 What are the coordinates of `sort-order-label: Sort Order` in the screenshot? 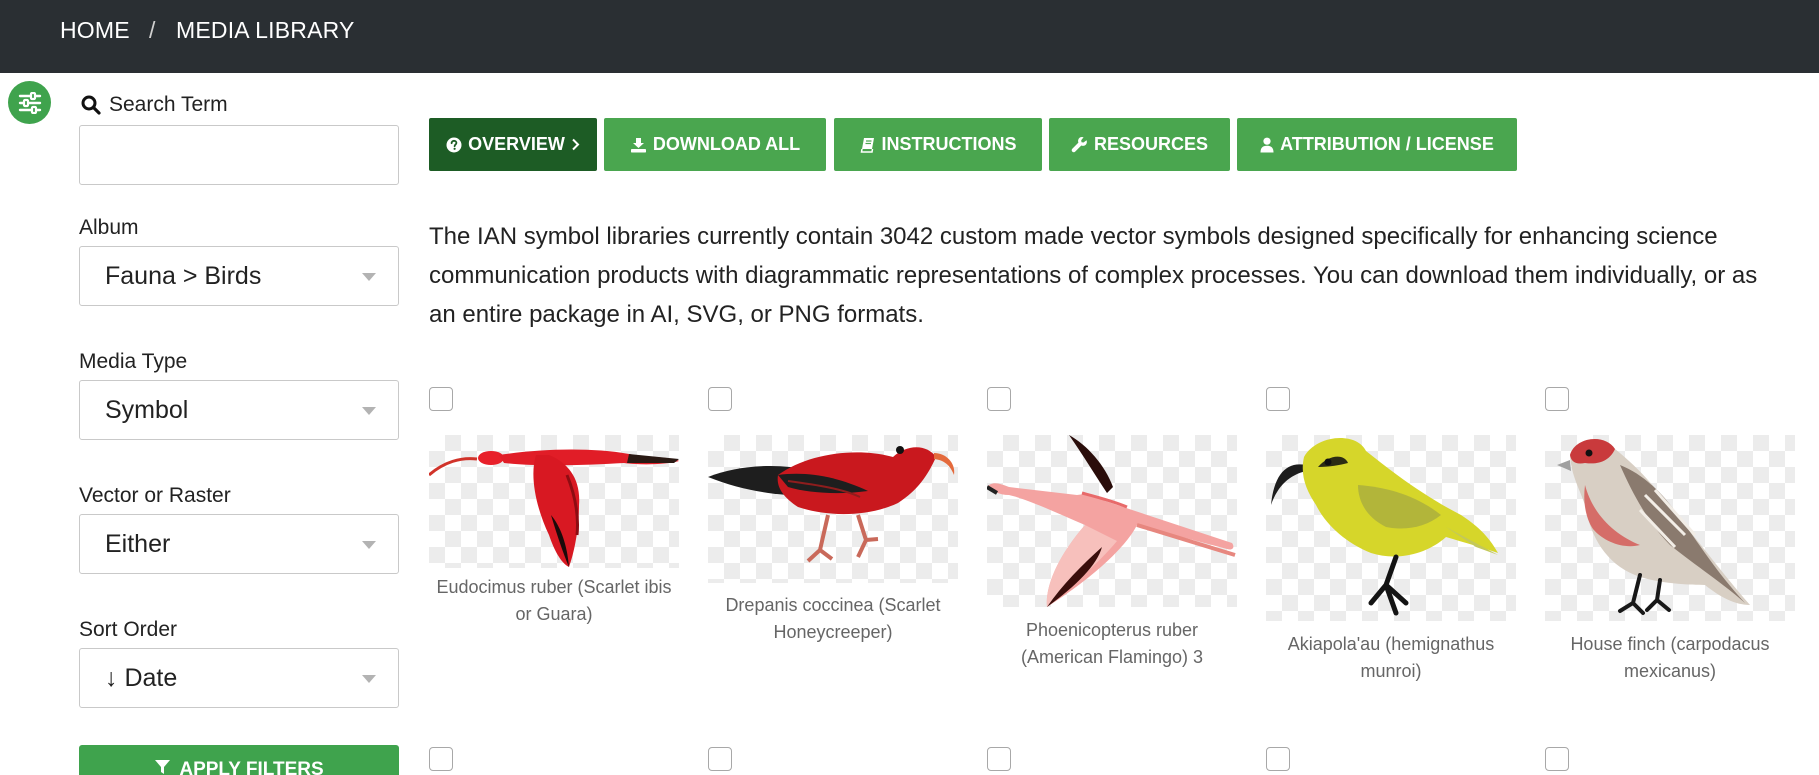 It's located at (128, 629).